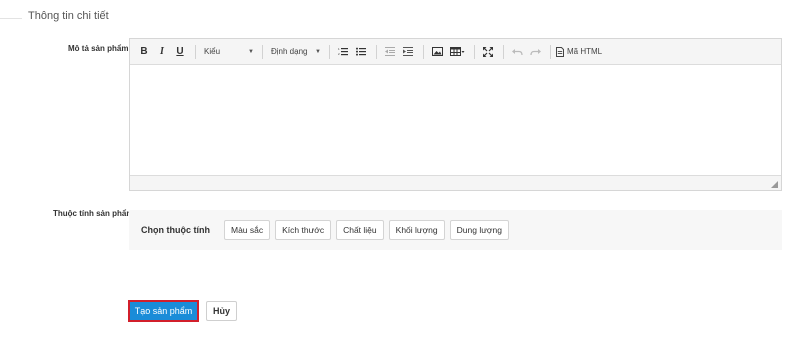 Image resolution: width=800 pixels, height=338 pixels. I want to click on resize-handle-icon, so click(774, 184).